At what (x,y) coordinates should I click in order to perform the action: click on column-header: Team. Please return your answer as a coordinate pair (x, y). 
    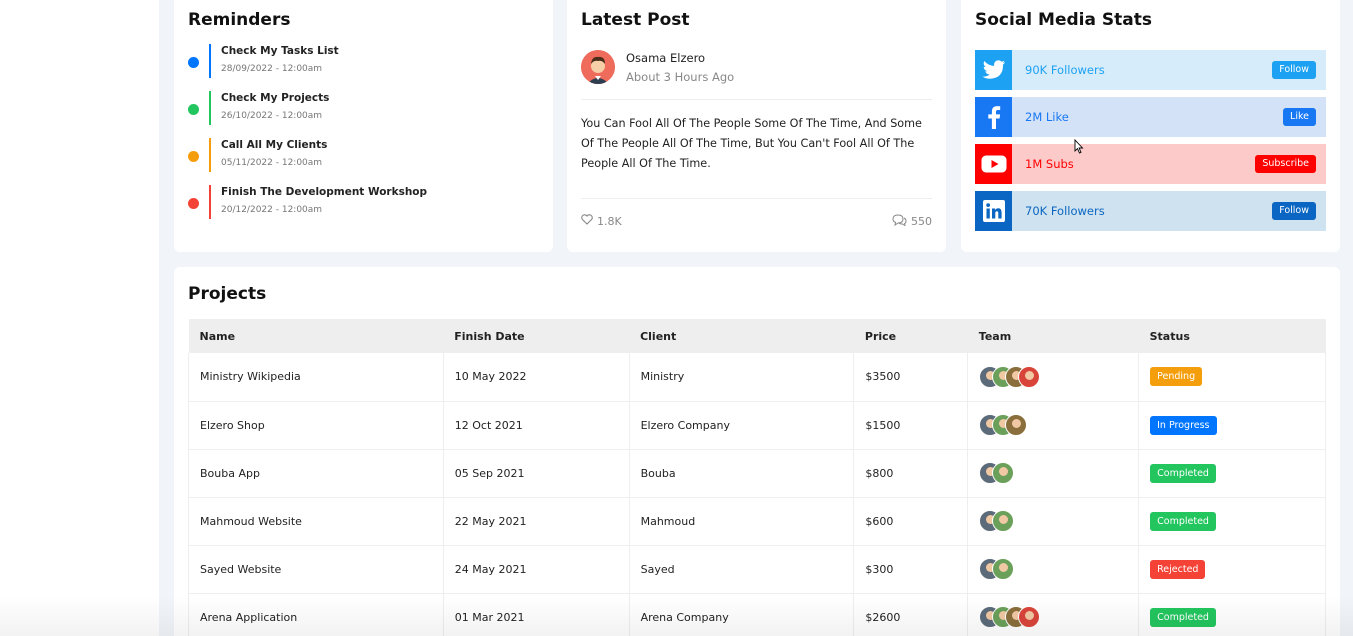
    Looking at the image, I should click on (1053, 336).